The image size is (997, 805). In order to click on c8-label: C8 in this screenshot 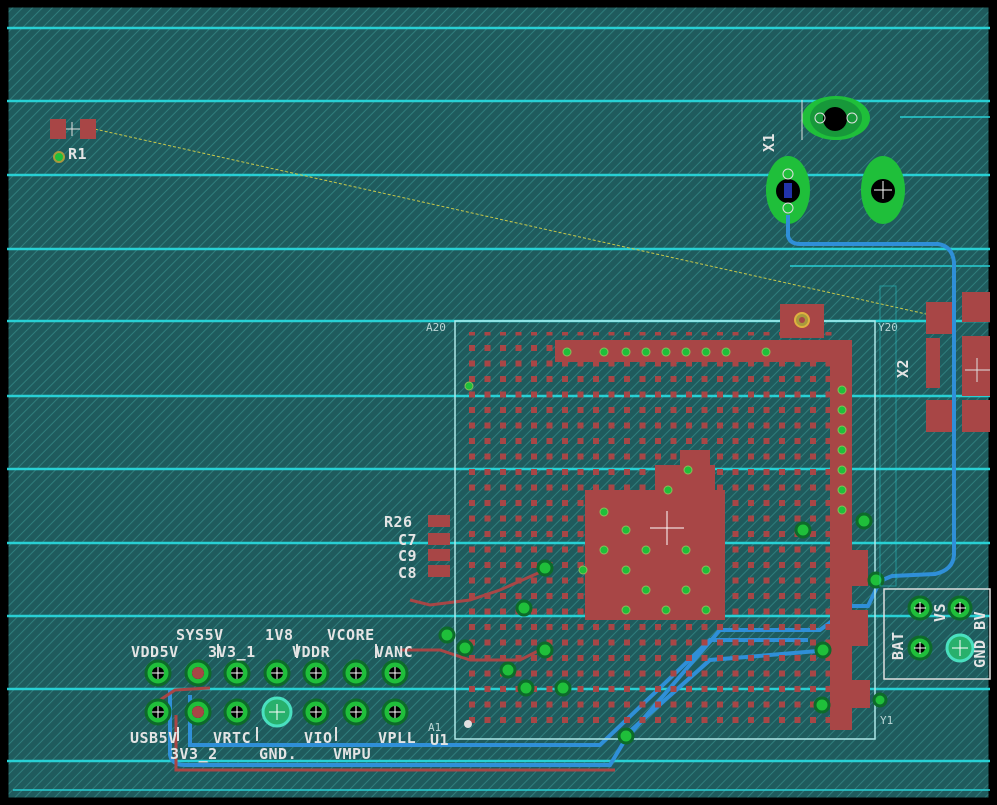, I will do `click(407, 573)`.